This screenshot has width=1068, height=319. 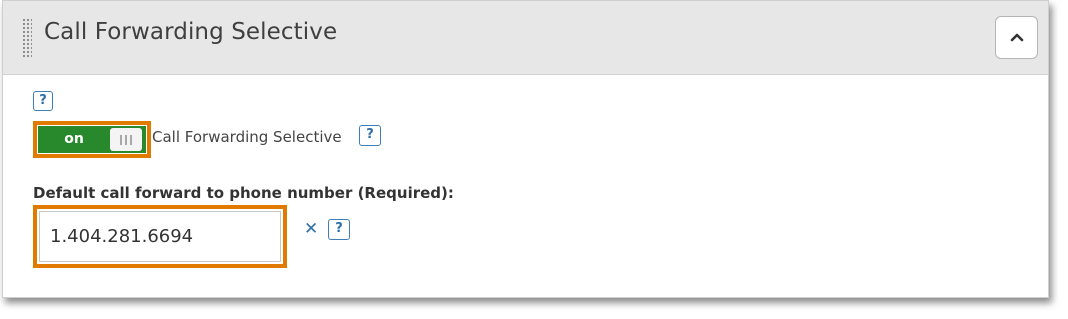 I want to click on toggle-knob, so click(x=126, y=139).